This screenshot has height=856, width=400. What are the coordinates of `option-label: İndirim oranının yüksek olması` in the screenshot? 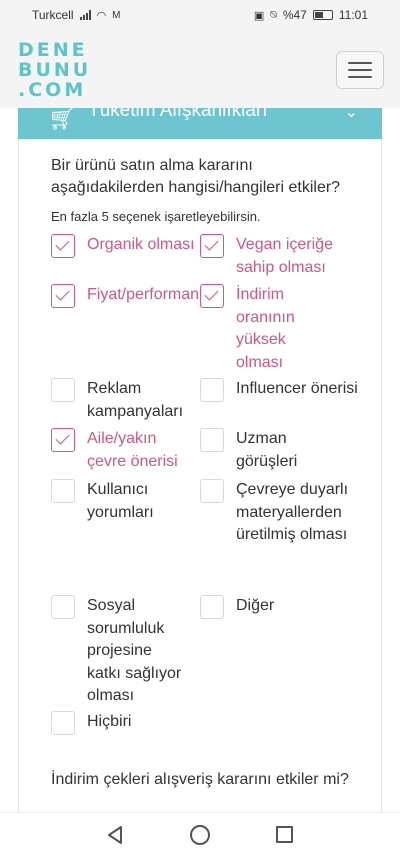 It's located at (265, 328).